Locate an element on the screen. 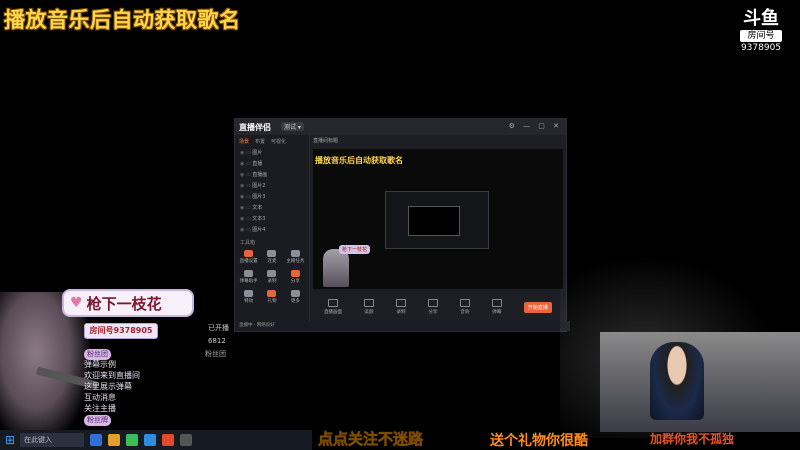 The image size is (800, 450). live-app-icon is located at coordinates (168, 440).